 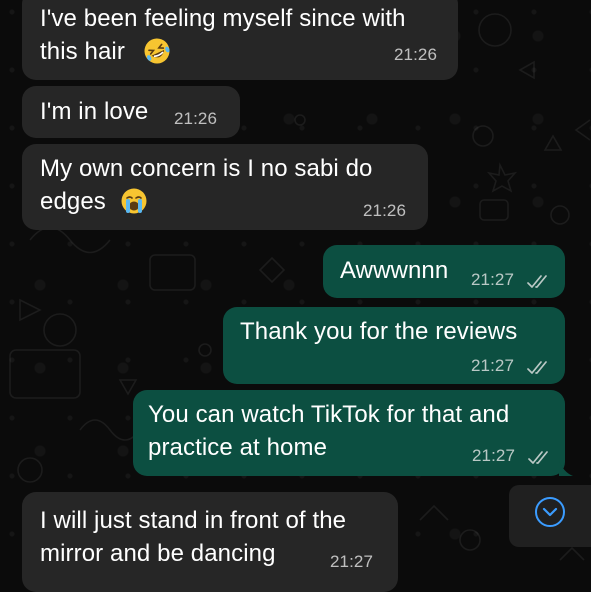 What do you see at coordinates (379, 331) in the screenshot?
I see `message-text-line: Thank you for the reviews` at bounding box center [379, 331].